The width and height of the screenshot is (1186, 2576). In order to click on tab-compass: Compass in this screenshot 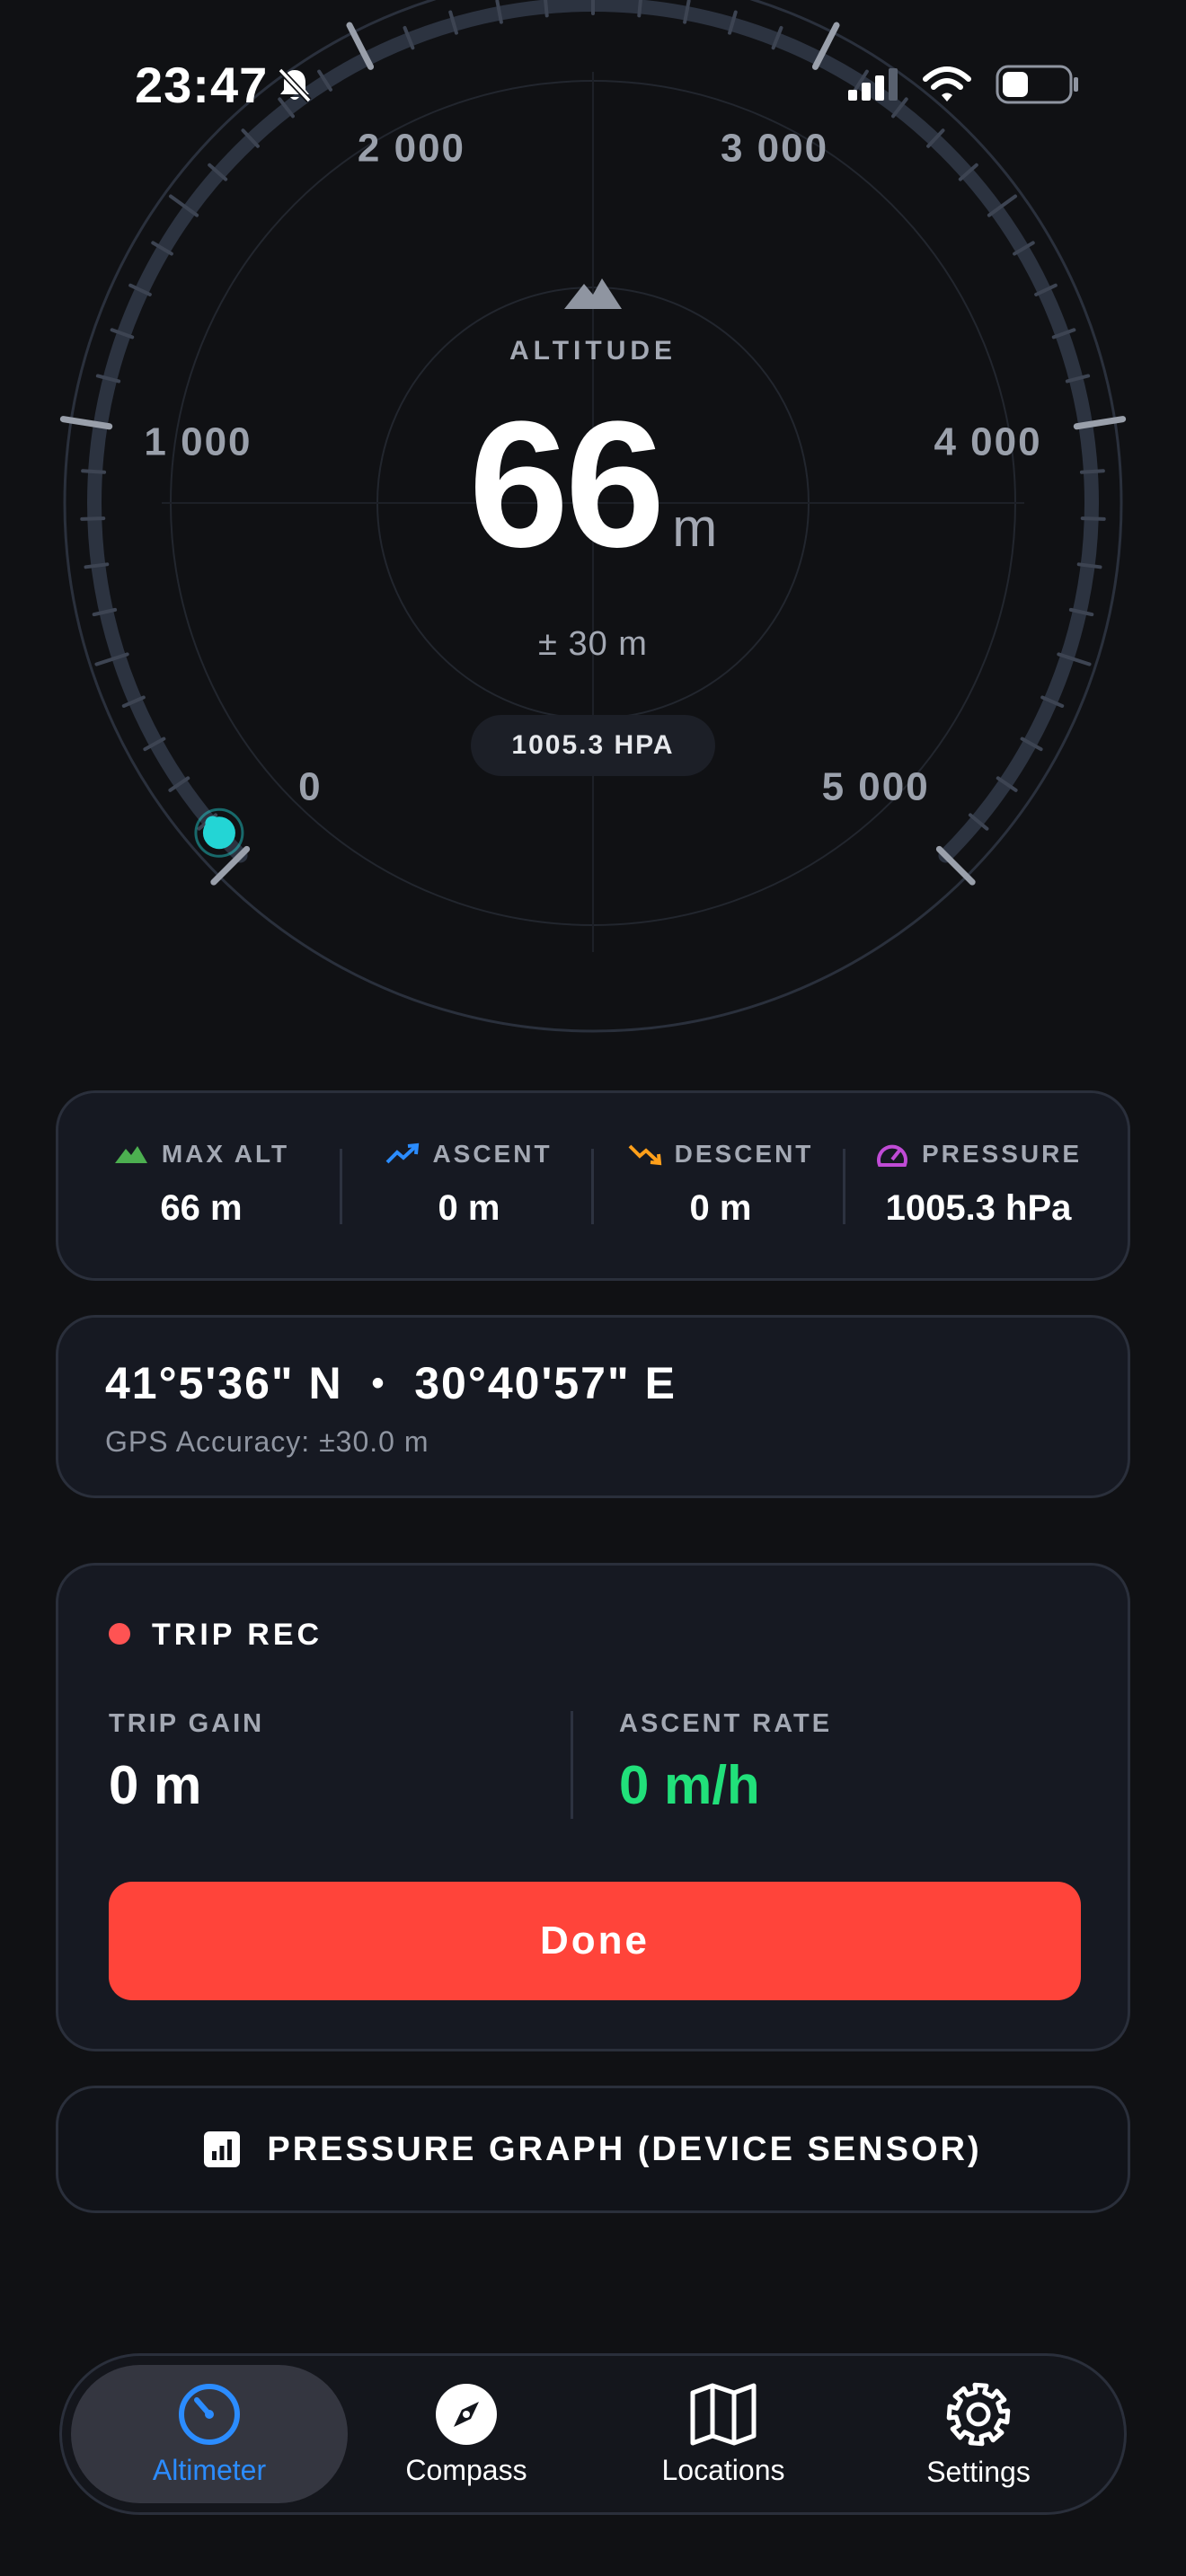, I will do `click(466, 2434)`.